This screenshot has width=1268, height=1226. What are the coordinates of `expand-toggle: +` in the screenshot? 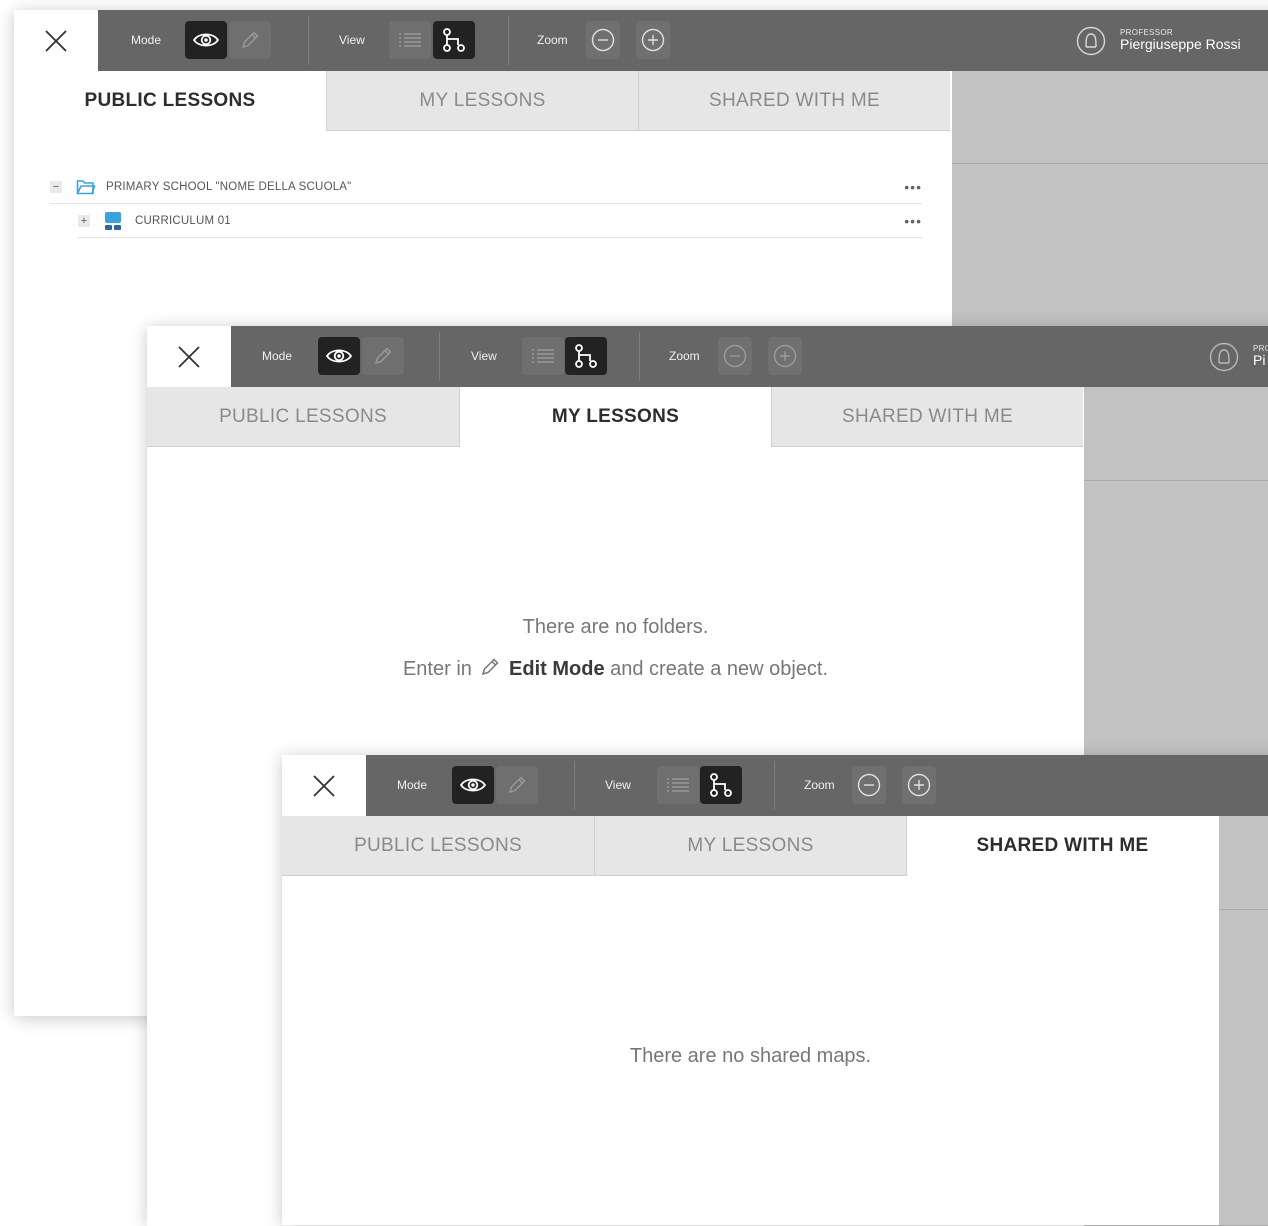 It's located at (84, 220).